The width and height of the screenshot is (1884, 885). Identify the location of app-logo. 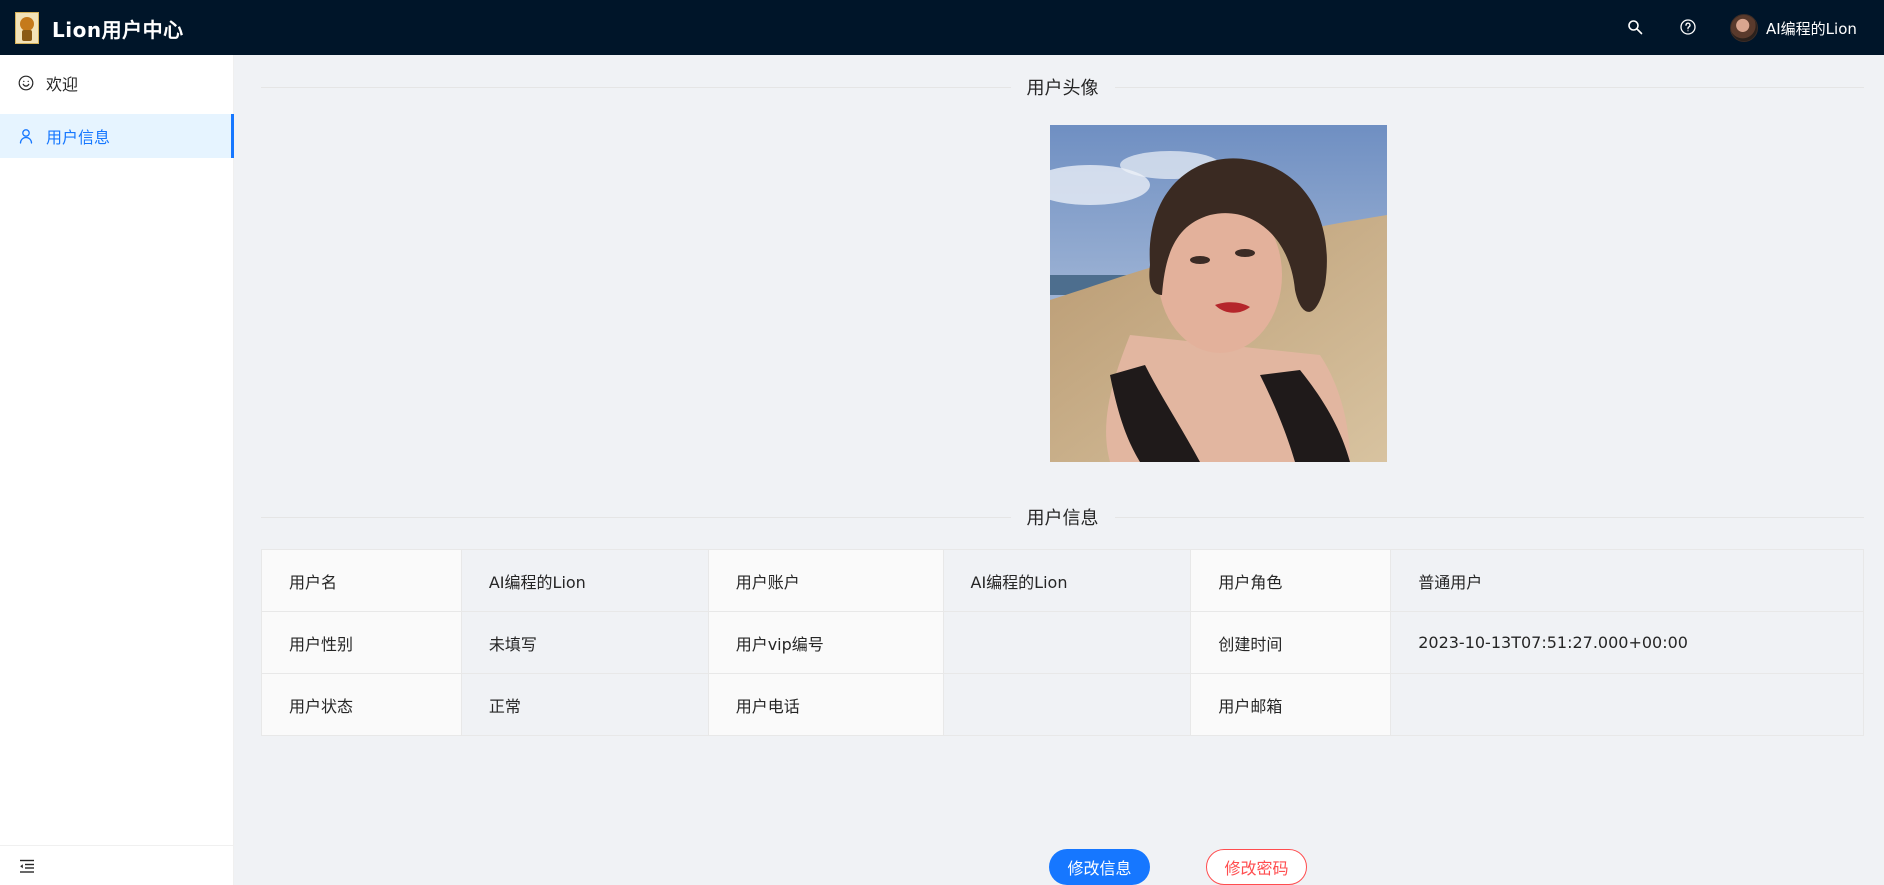
(27, 28).